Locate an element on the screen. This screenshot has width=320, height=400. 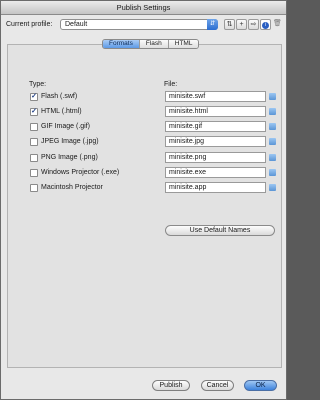
profile-select-value: Default is located at coordinates (76, 24).